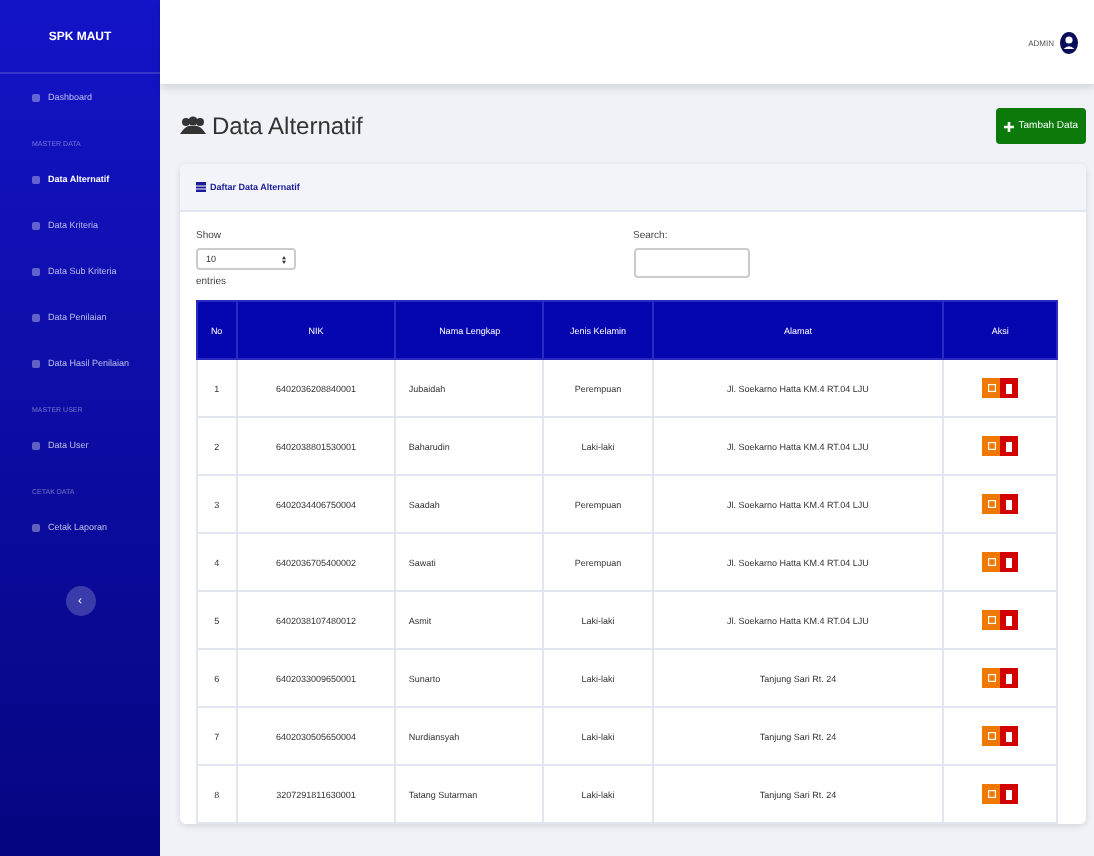 The image size is (1094, 856). What do you see at coordinates (287, 126) in the screenshot?
I see `page-title: Data Alternatif` at bounding box center [287, 126].